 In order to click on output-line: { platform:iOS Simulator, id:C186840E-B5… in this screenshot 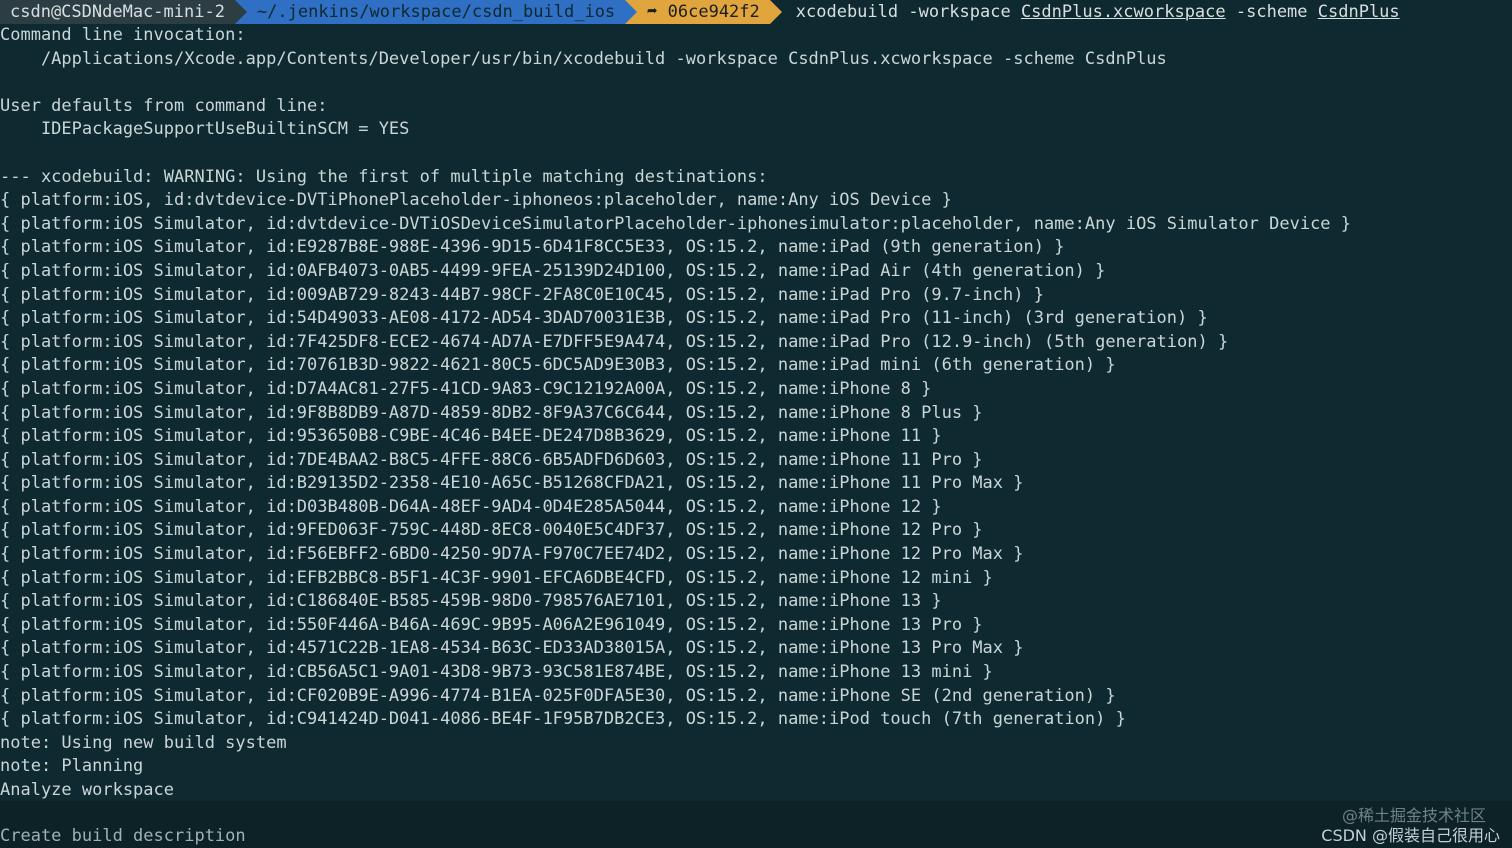, I will do `click(471, 601)`.